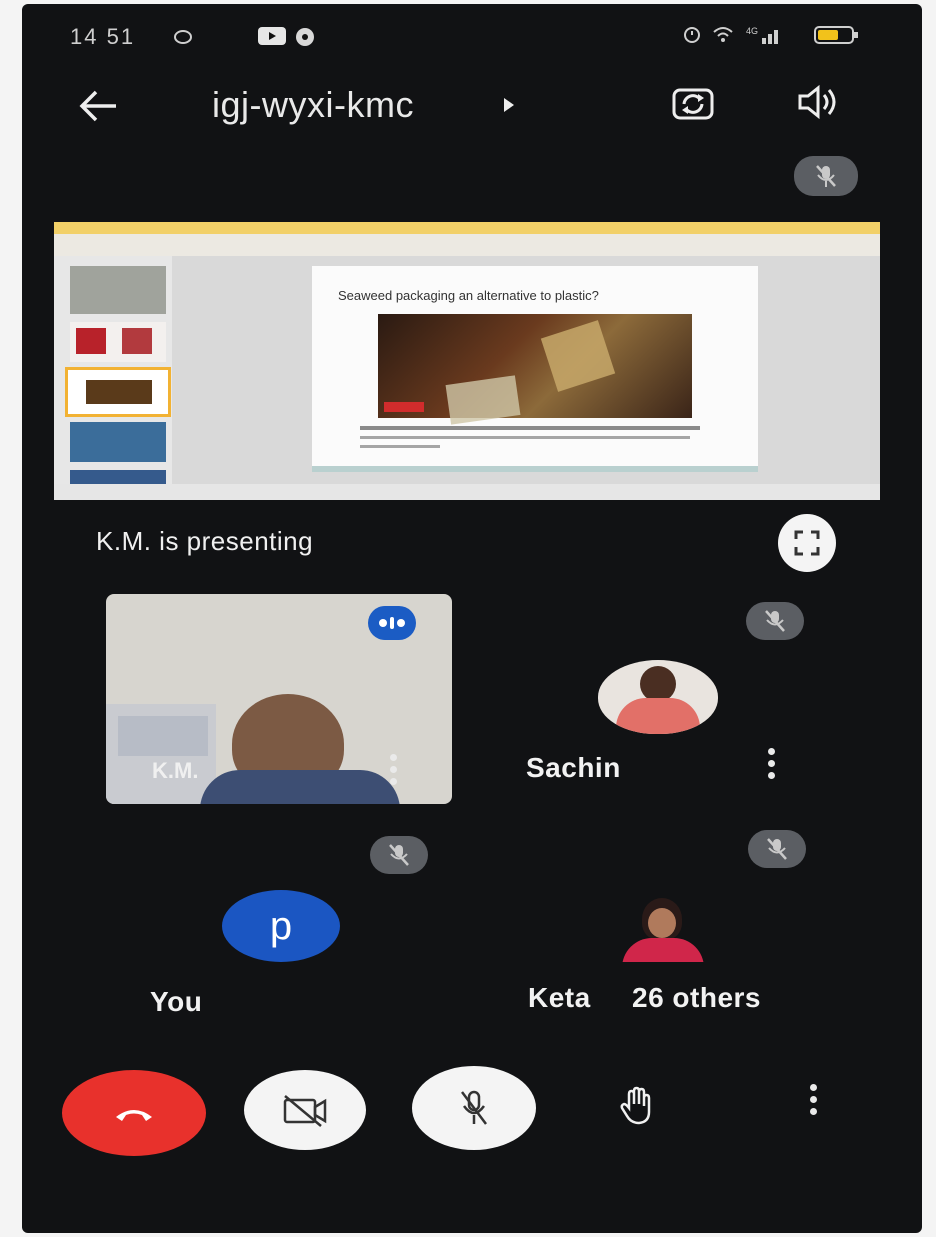 The image size is (936, 1237). I want to click on switch-camera-icon, so click(693, 104).